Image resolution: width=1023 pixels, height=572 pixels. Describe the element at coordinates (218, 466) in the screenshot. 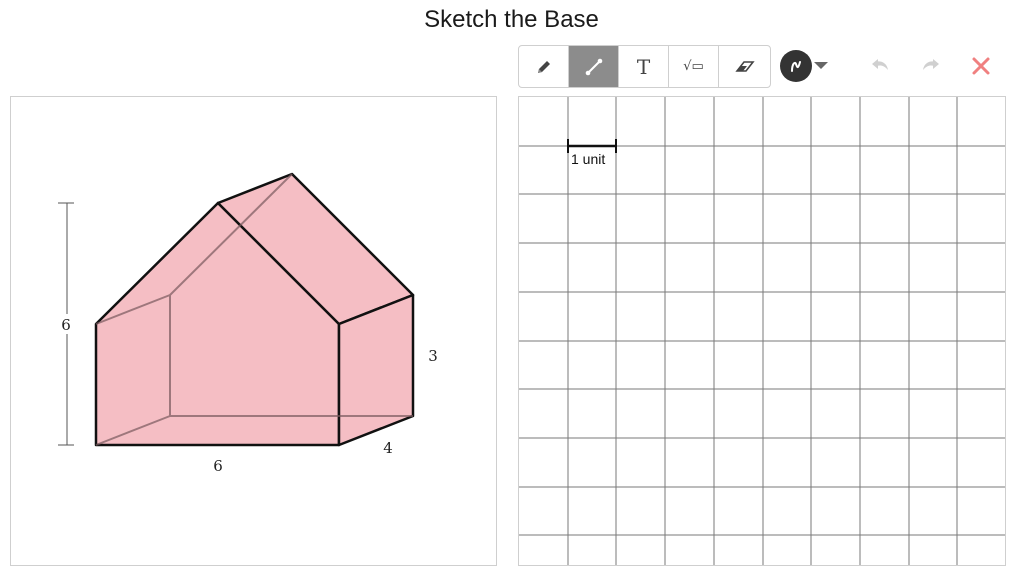

I see `base-width-label: 6` at that location.